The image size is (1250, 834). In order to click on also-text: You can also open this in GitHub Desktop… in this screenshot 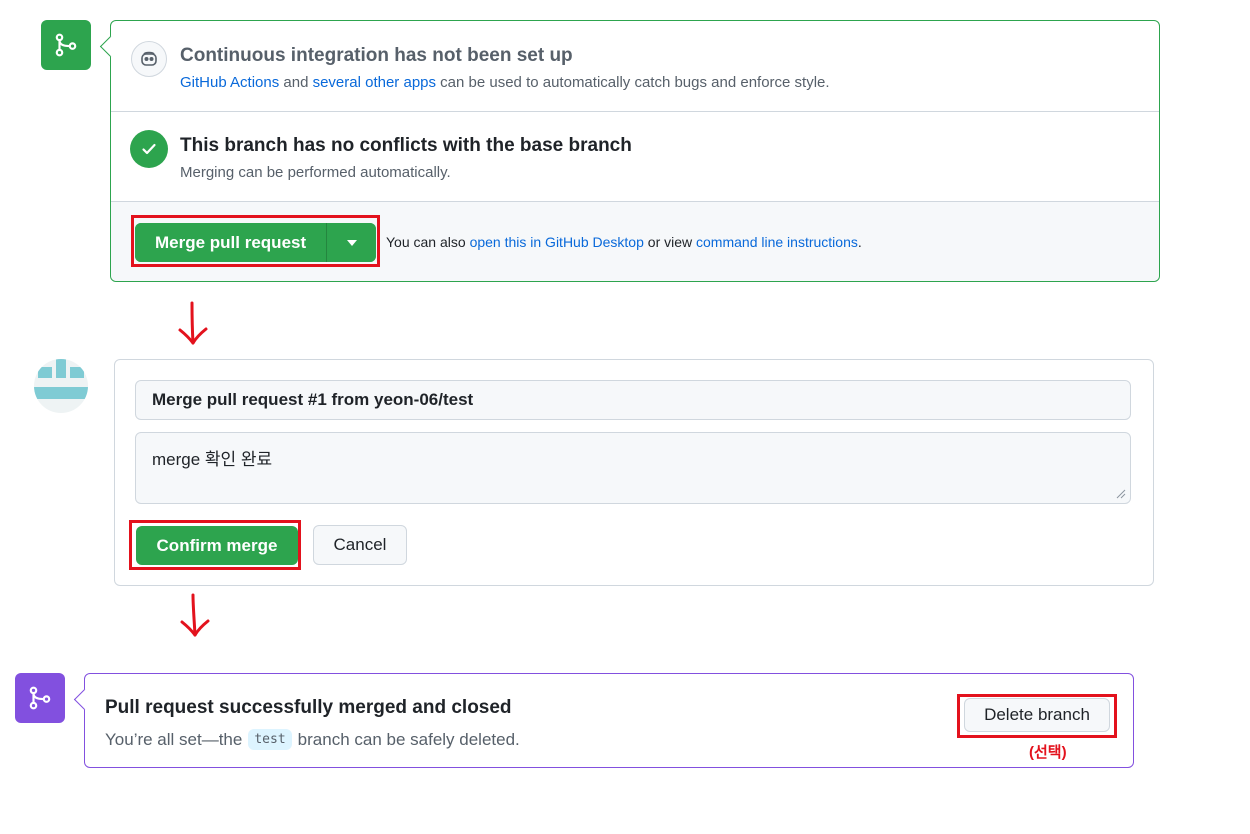, I will do `click(624, 242)`.